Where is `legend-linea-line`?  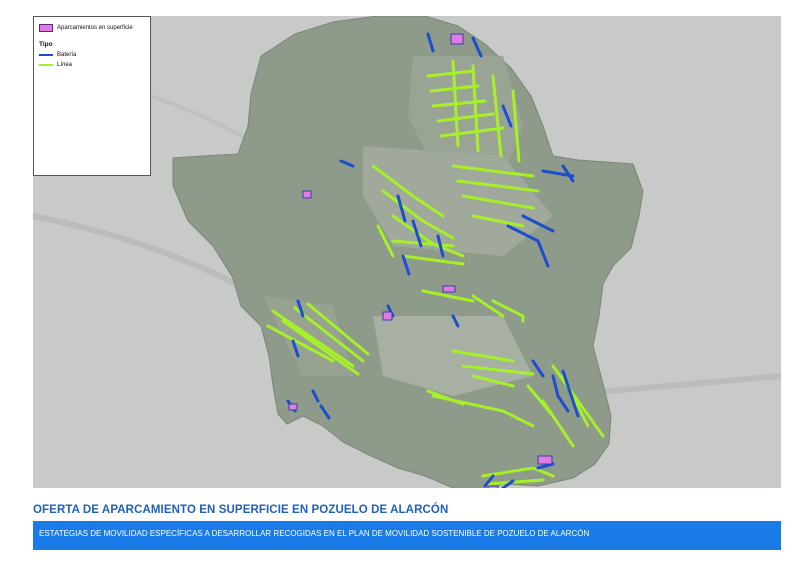 legend-linea-line is located at coordinates (46, 65).